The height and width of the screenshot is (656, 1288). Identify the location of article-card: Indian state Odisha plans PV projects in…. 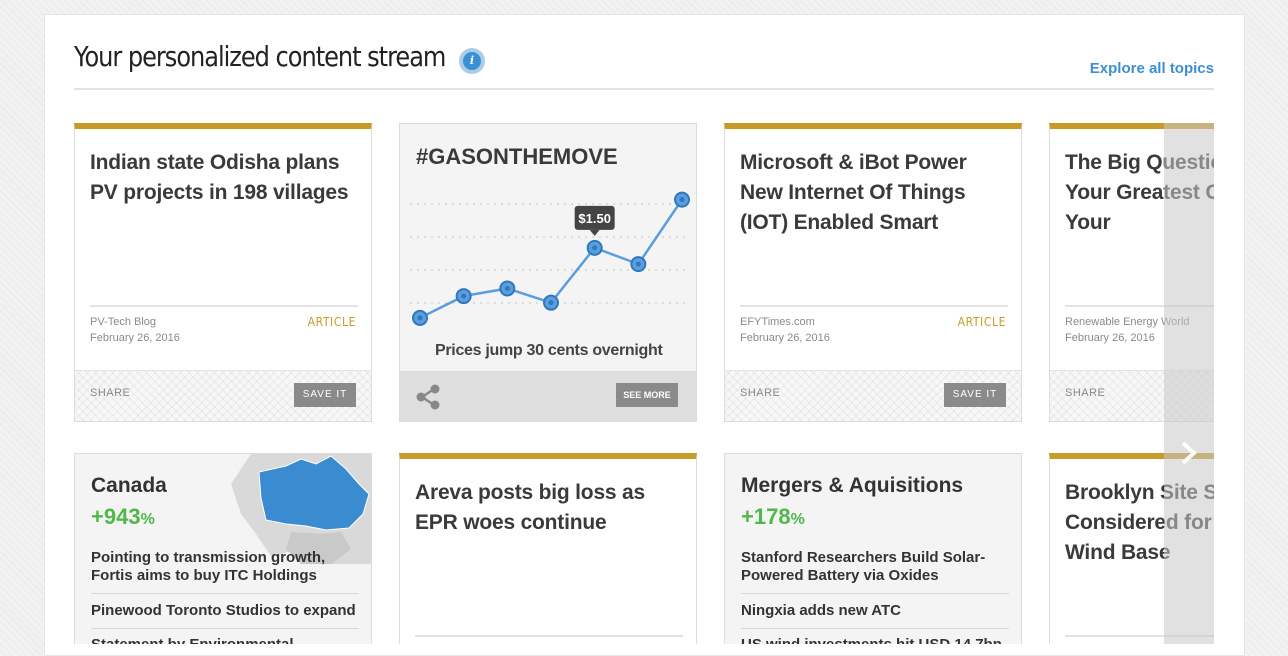
(223, 272).